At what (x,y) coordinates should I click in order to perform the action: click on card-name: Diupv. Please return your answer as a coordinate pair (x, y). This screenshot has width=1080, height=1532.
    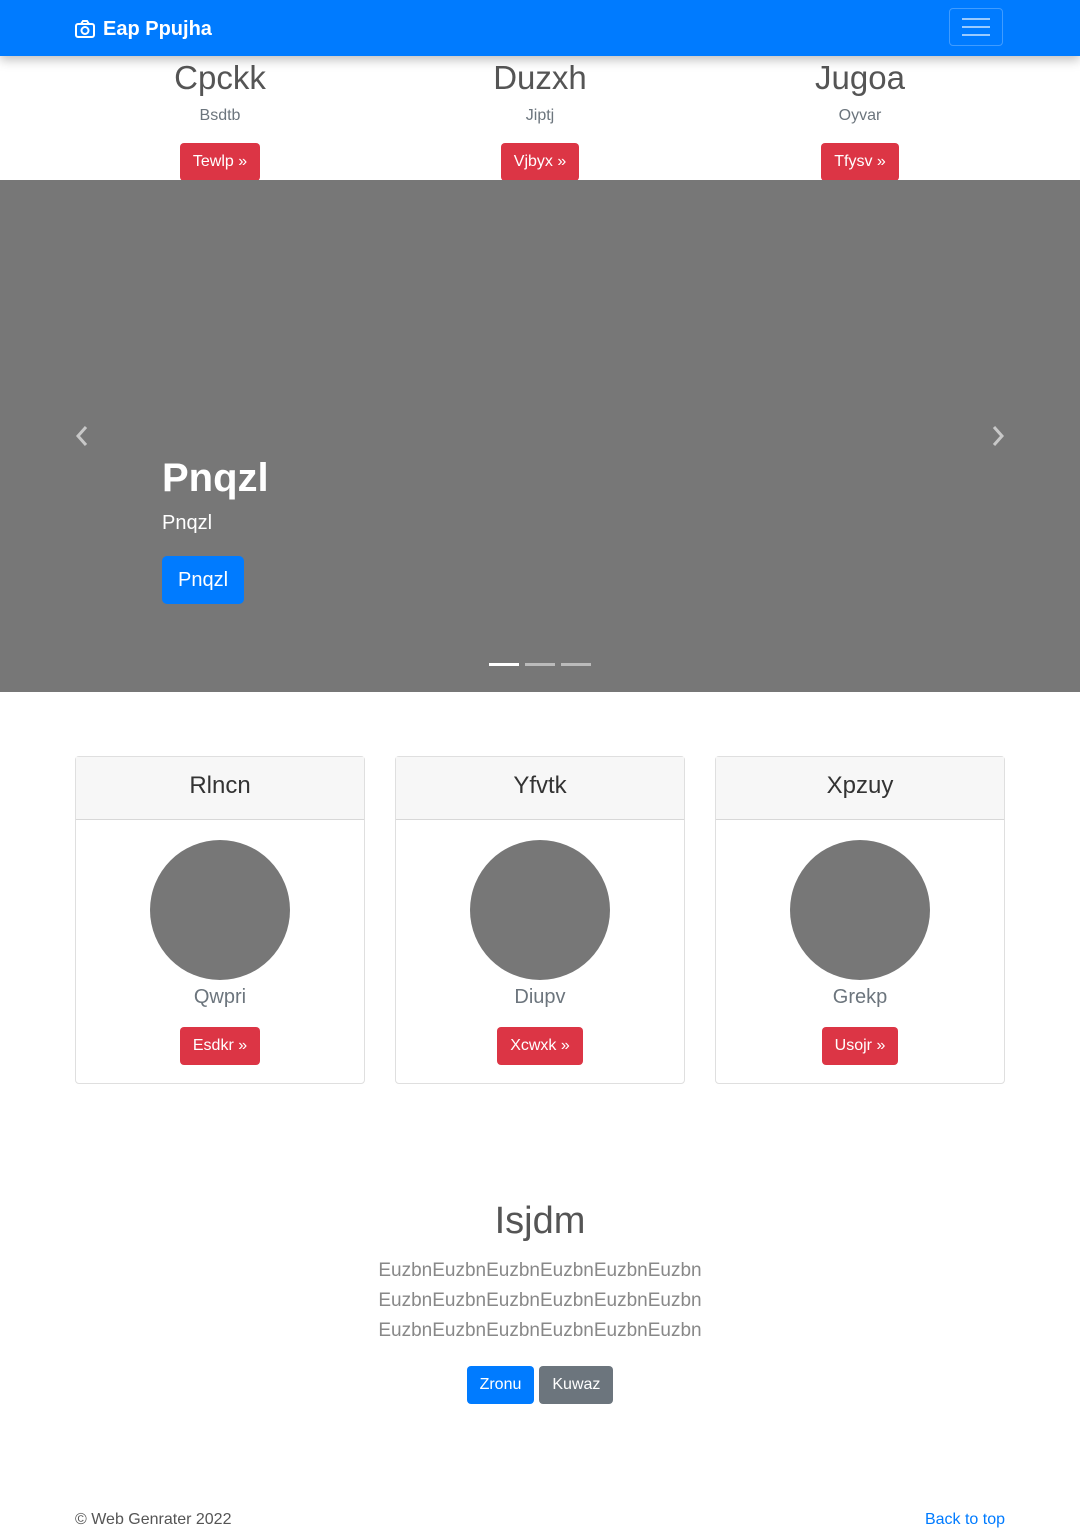
    Looking at the image, I should click on (540, 997).